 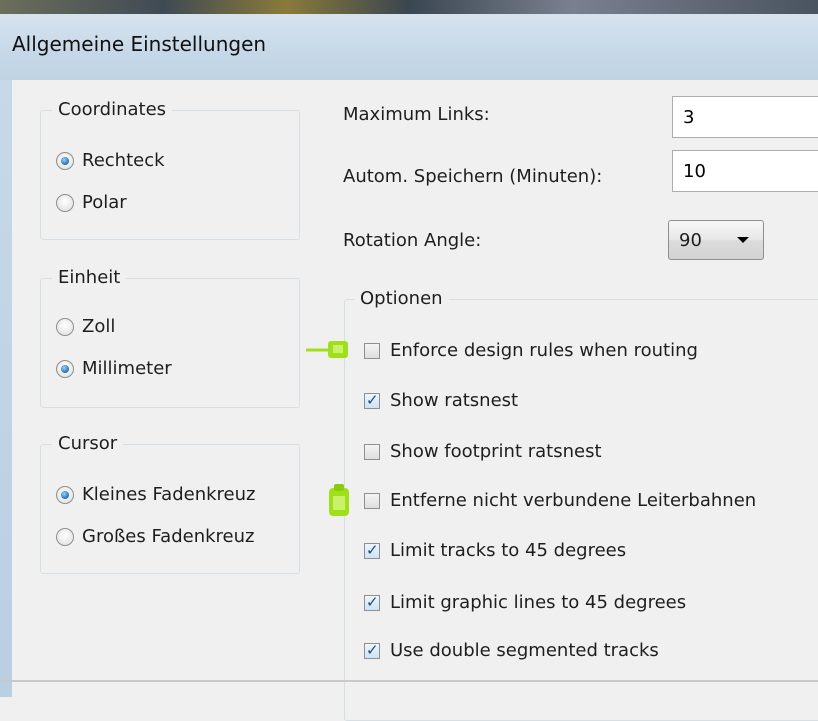 I want to click on option-entferne-leiterbahnen: Entferne nicht verbundene Leiterbahnen, so click(x=560, y=500).